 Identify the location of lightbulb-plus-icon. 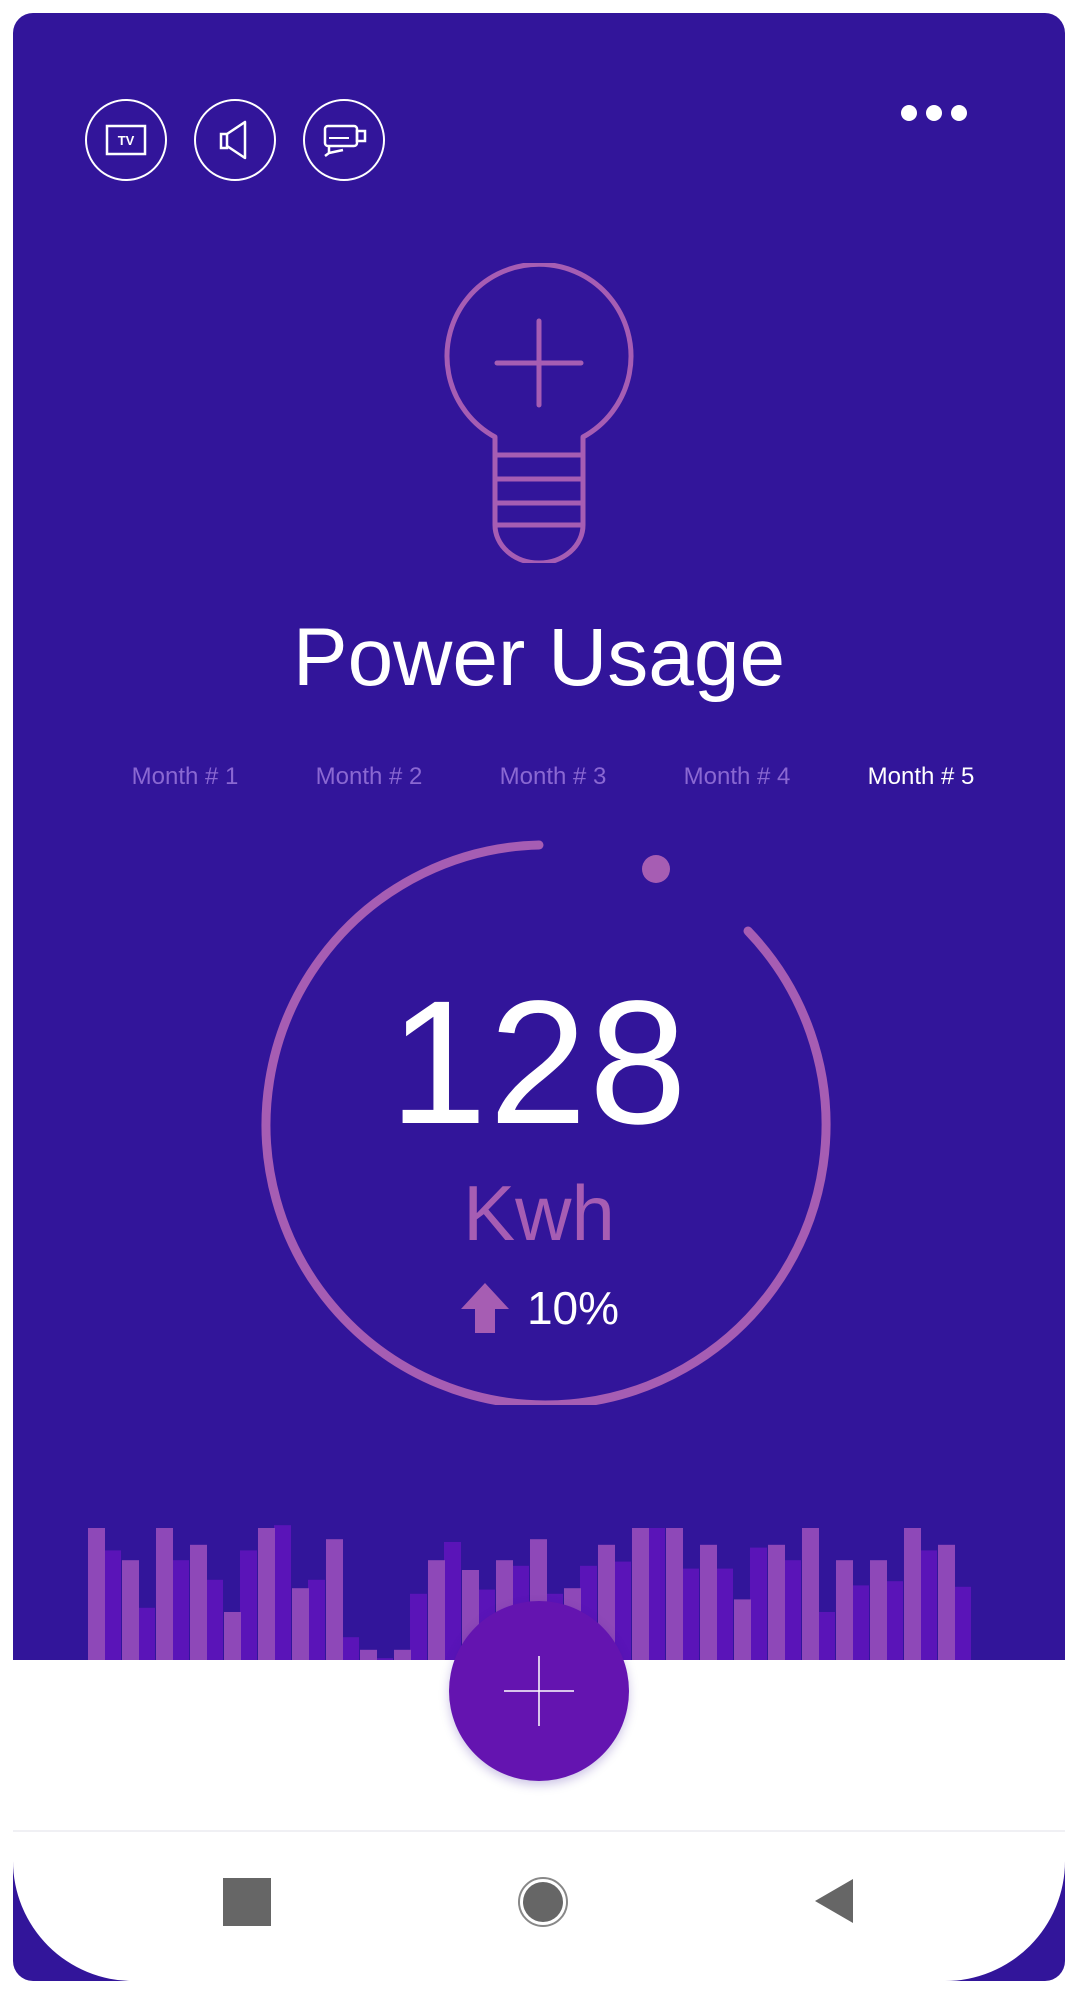
(539, 413).